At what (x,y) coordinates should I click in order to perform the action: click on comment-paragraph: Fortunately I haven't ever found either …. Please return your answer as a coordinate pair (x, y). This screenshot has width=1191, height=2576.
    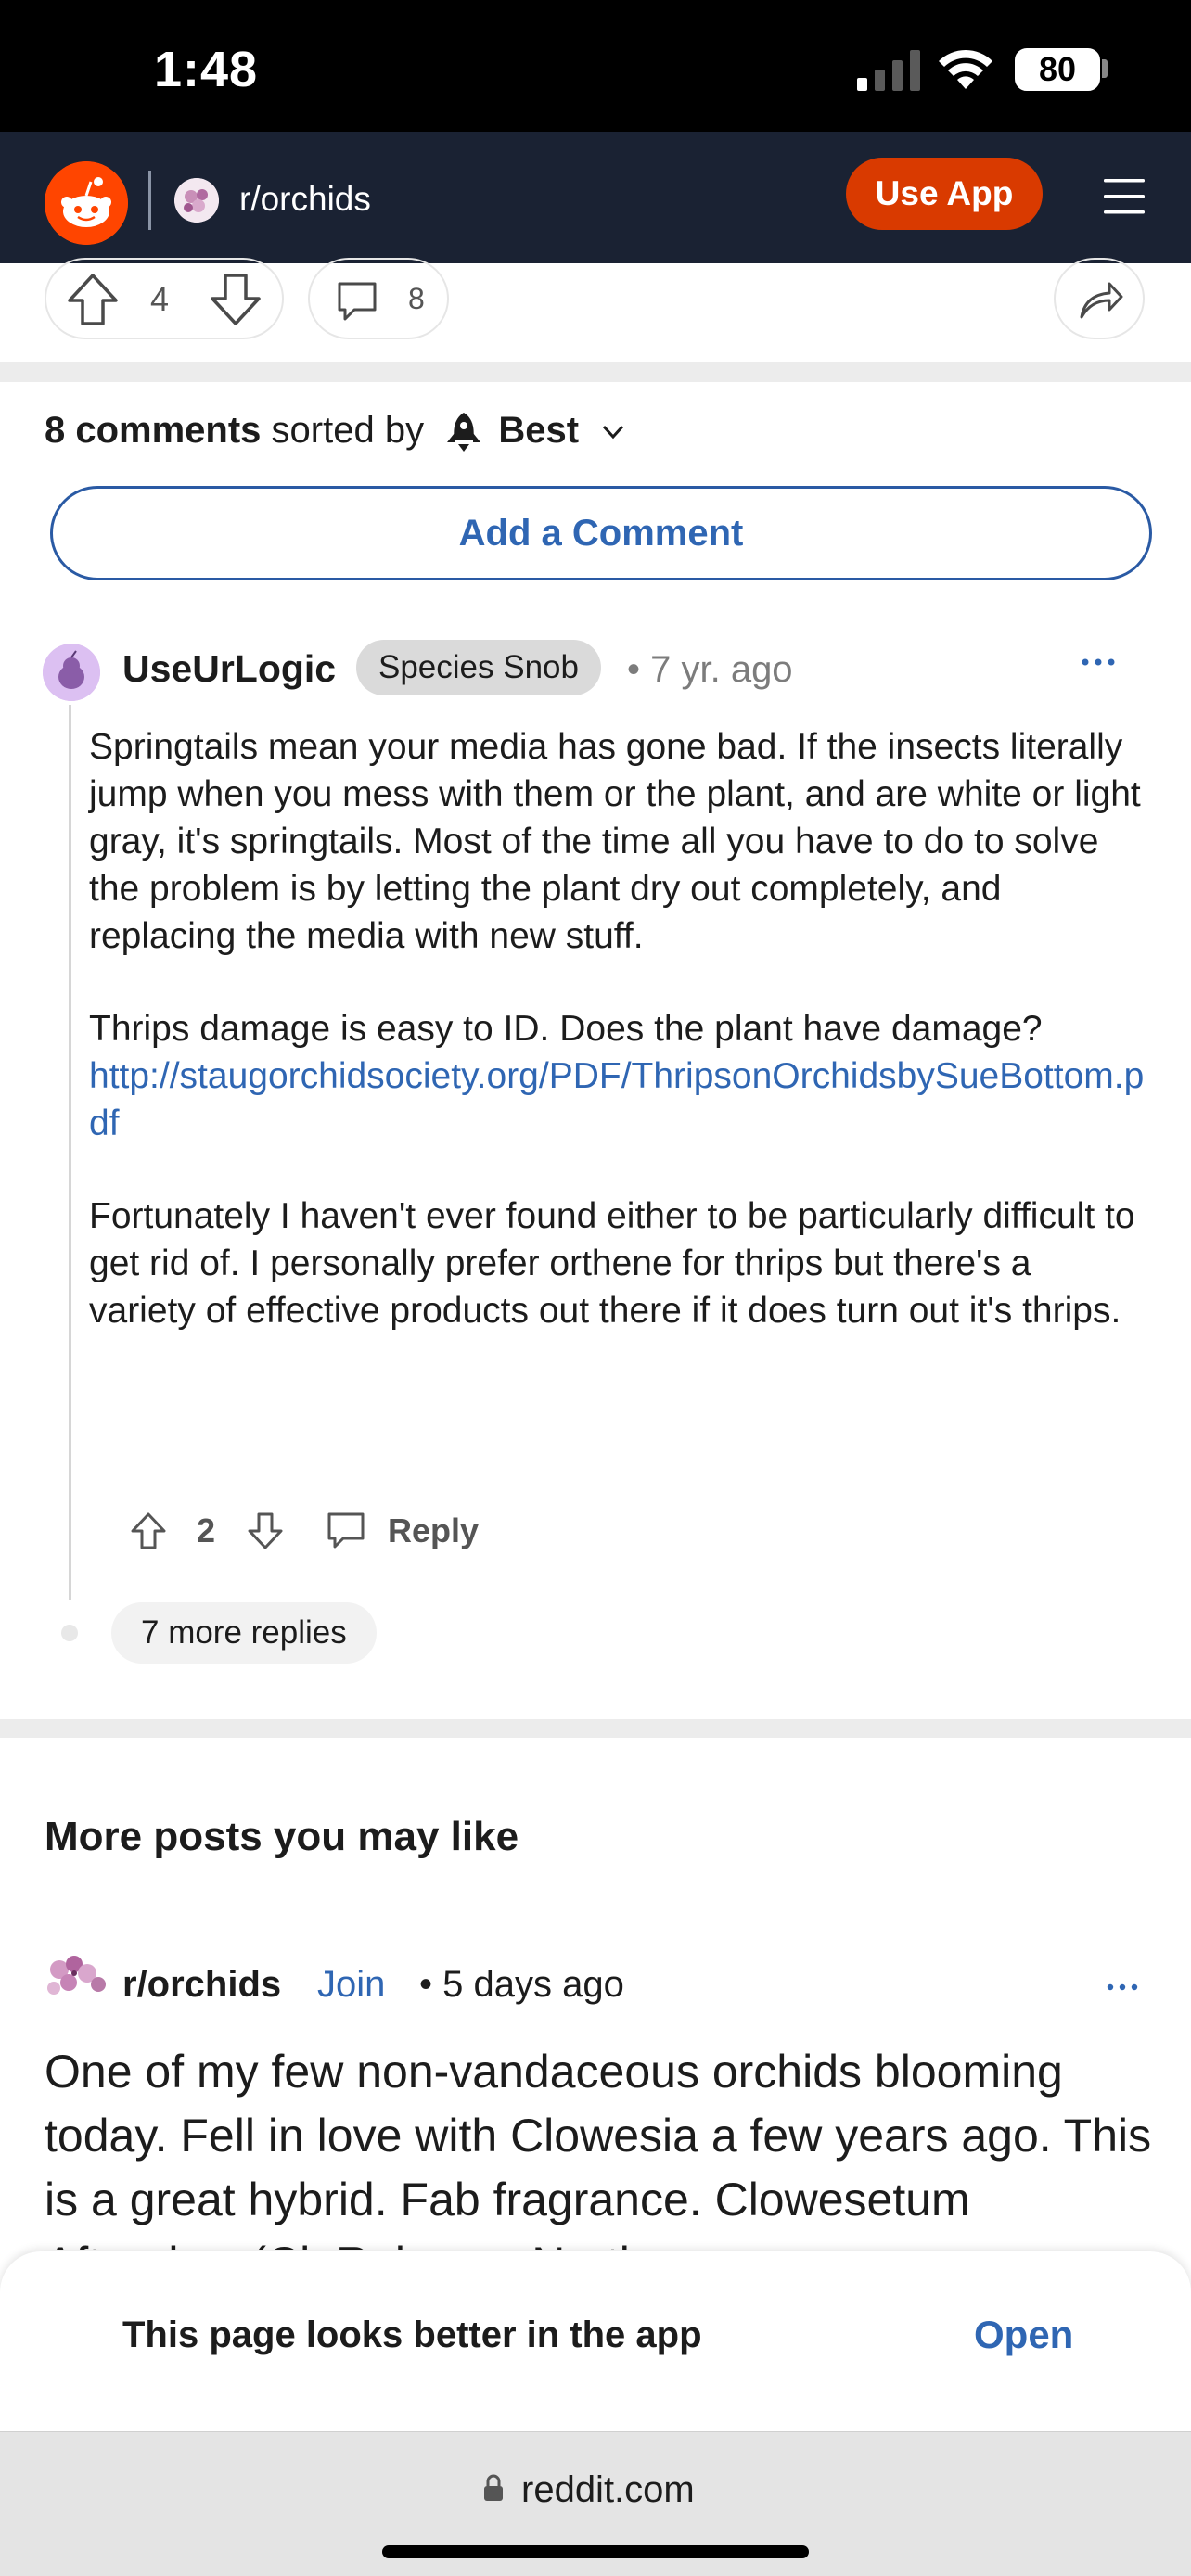
    Looking at the image, I should click on (612, 1263).